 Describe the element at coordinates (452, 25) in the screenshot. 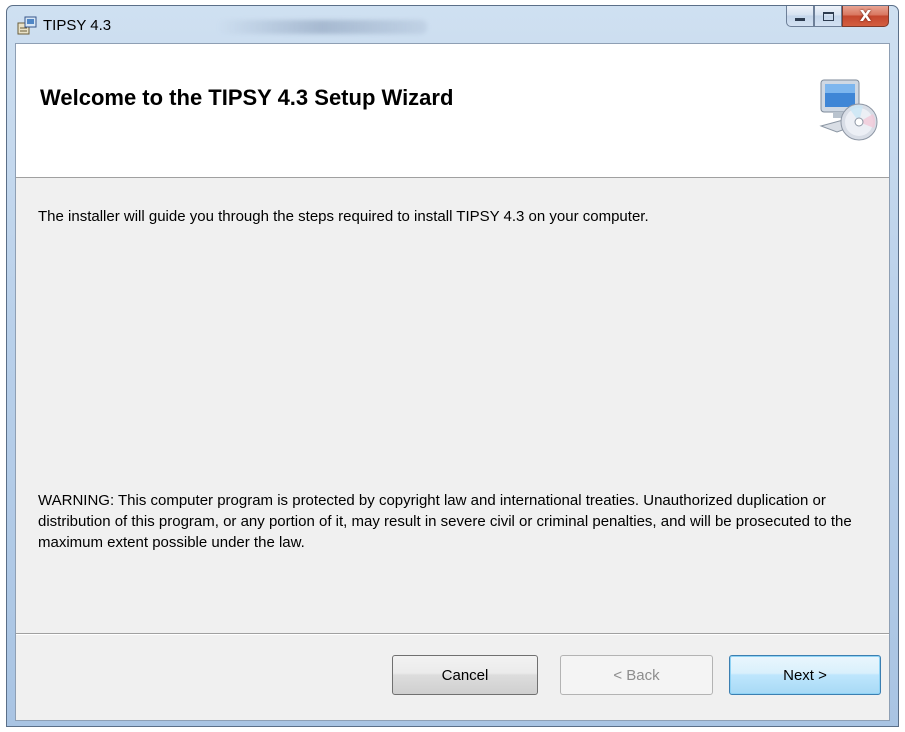

I see `title-bar: TIPSY 4.3 X` at that location.